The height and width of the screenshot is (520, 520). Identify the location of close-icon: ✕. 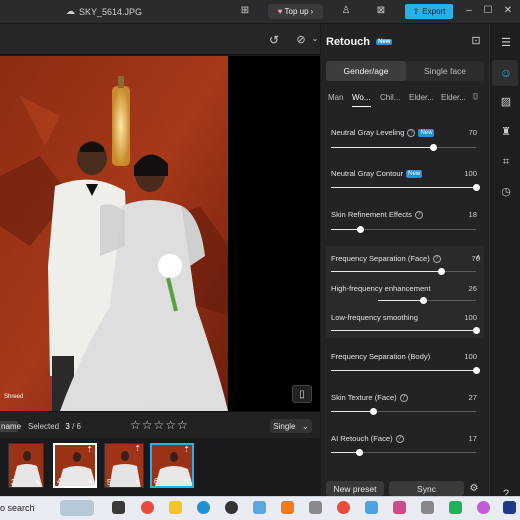
(508, 10).